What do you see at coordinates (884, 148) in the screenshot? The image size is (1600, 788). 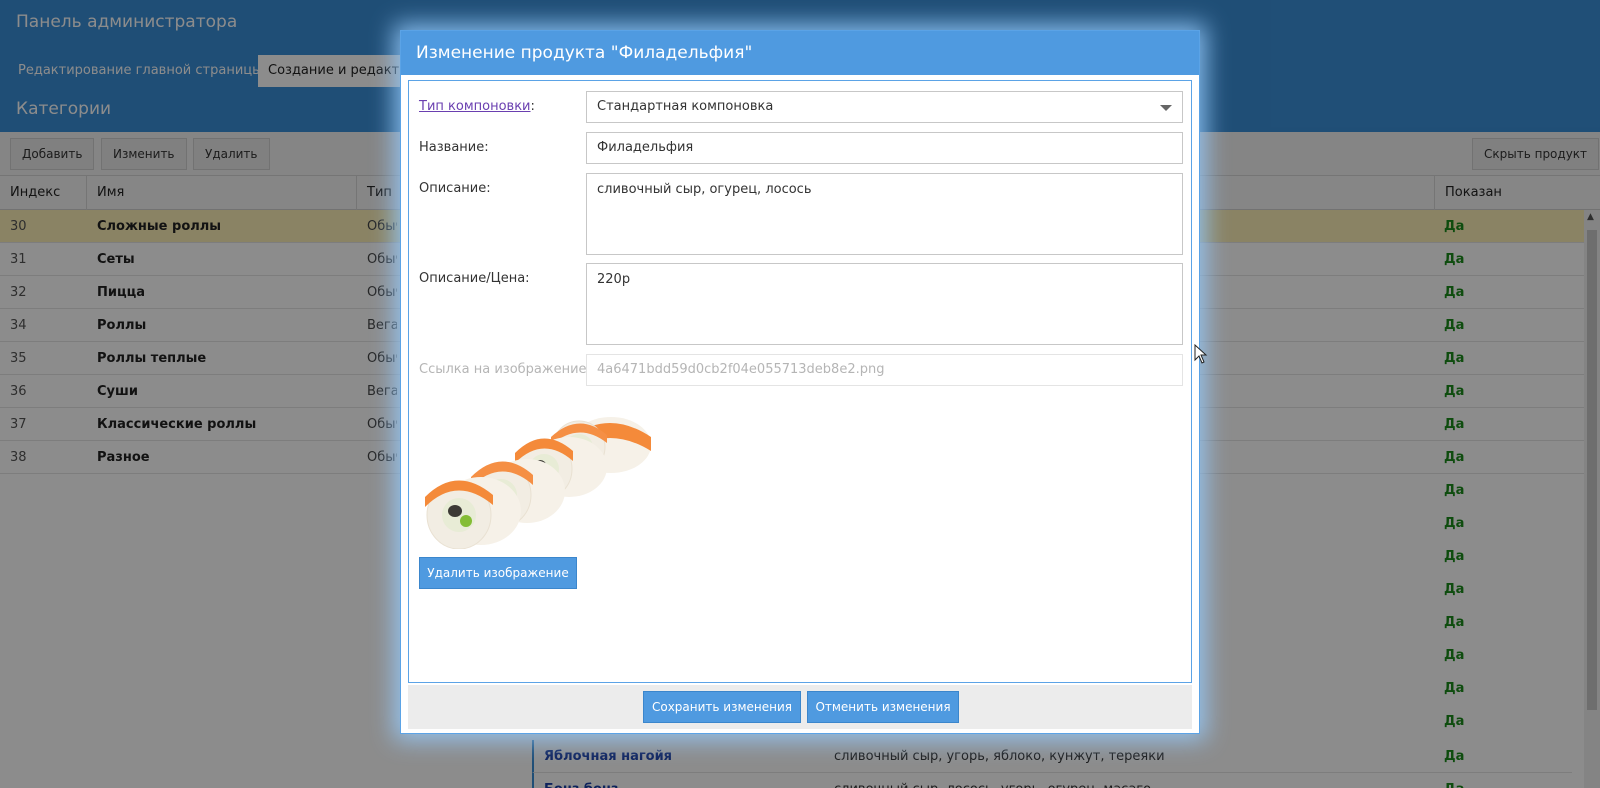 I see `name-field: Филадельфия` at bounding box center [884, 148].